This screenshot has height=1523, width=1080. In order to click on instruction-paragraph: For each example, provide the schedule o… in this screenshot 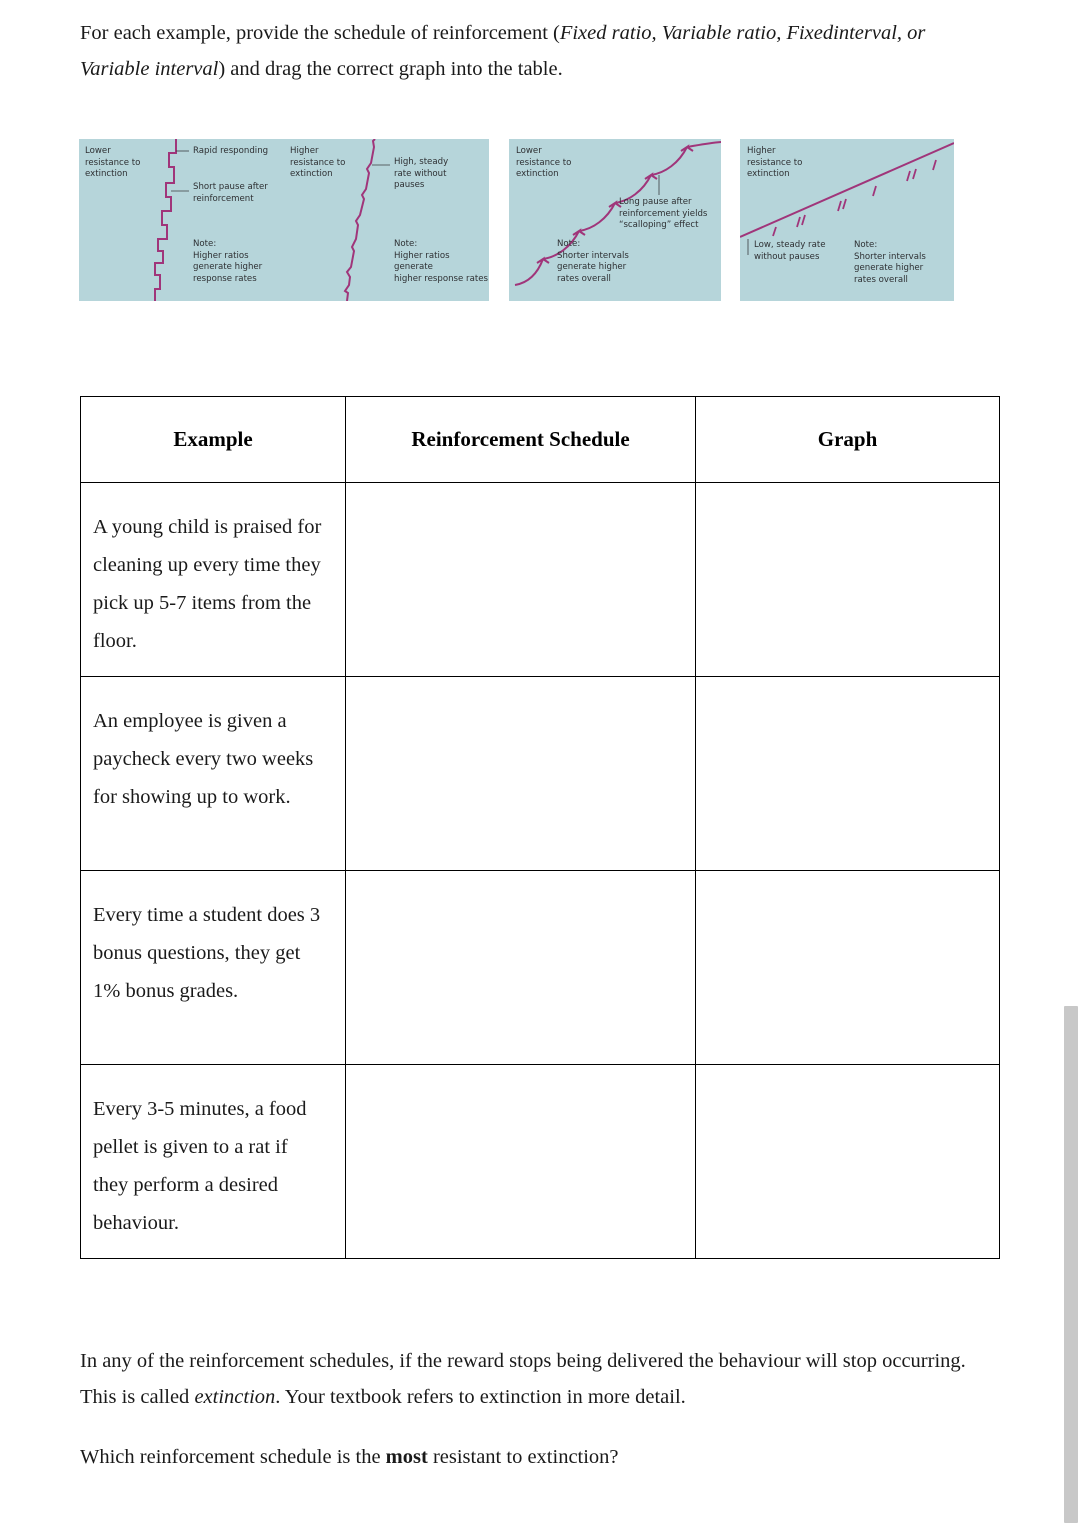, I will do `click(530, 51)`.